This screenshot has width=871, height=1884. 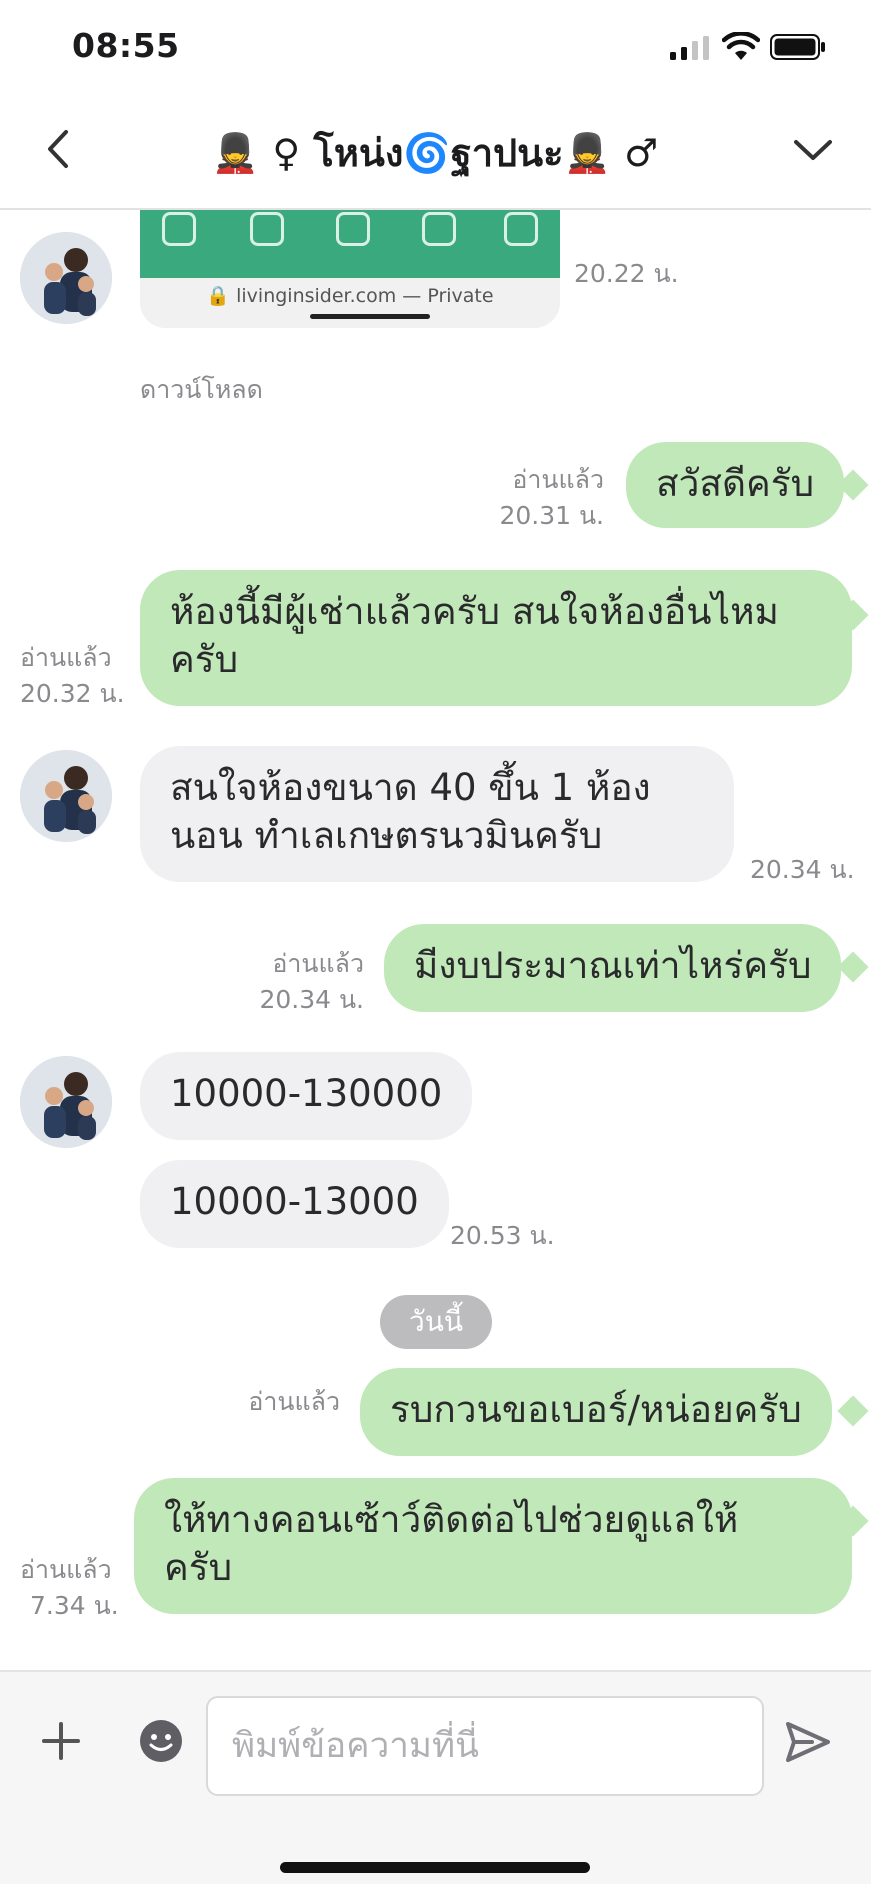 I want to click on message-composer, so click(x=435, y=1777).